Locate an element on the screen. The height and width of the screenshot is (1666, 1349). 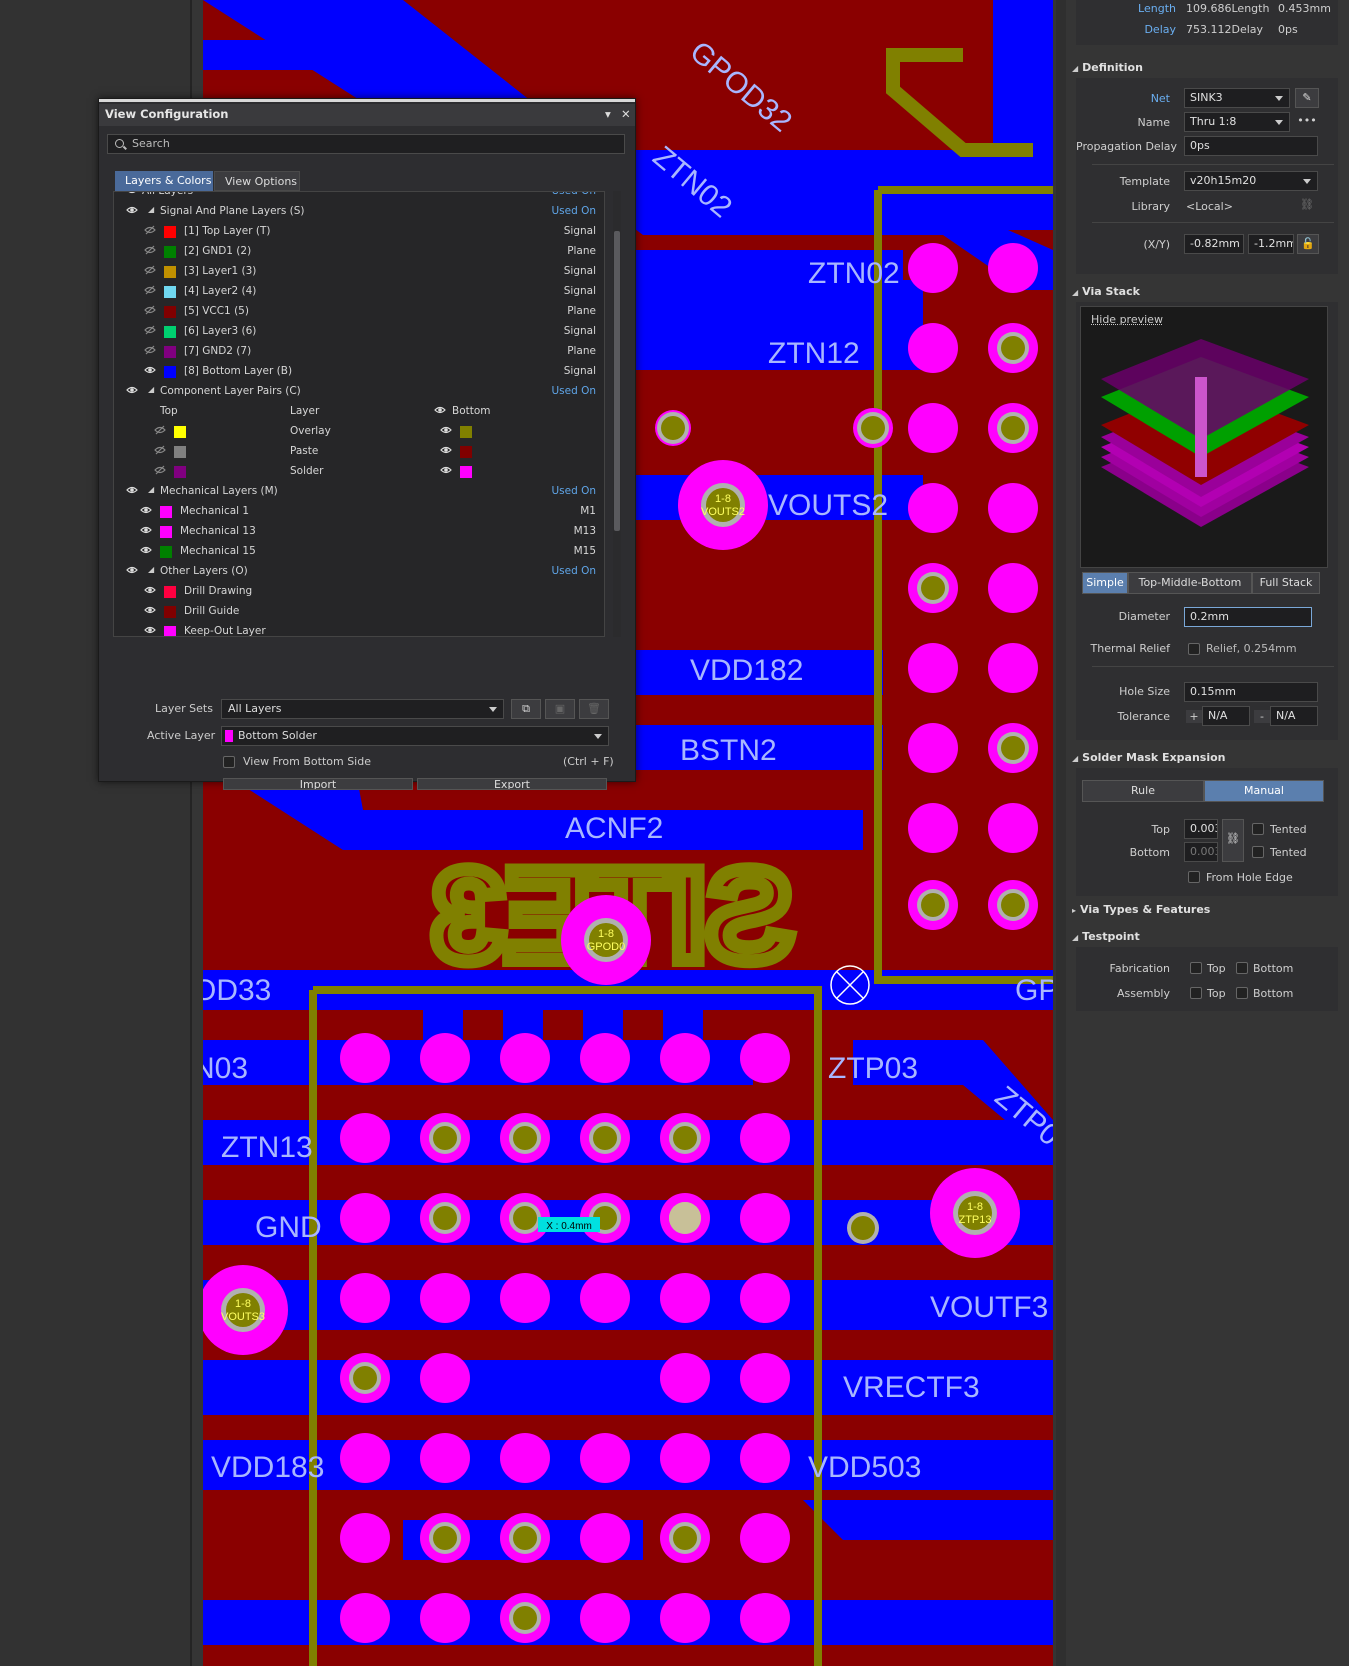
signal-layer-row: [5] VCC1 (5) Plane is located at coordinates (359, 312).